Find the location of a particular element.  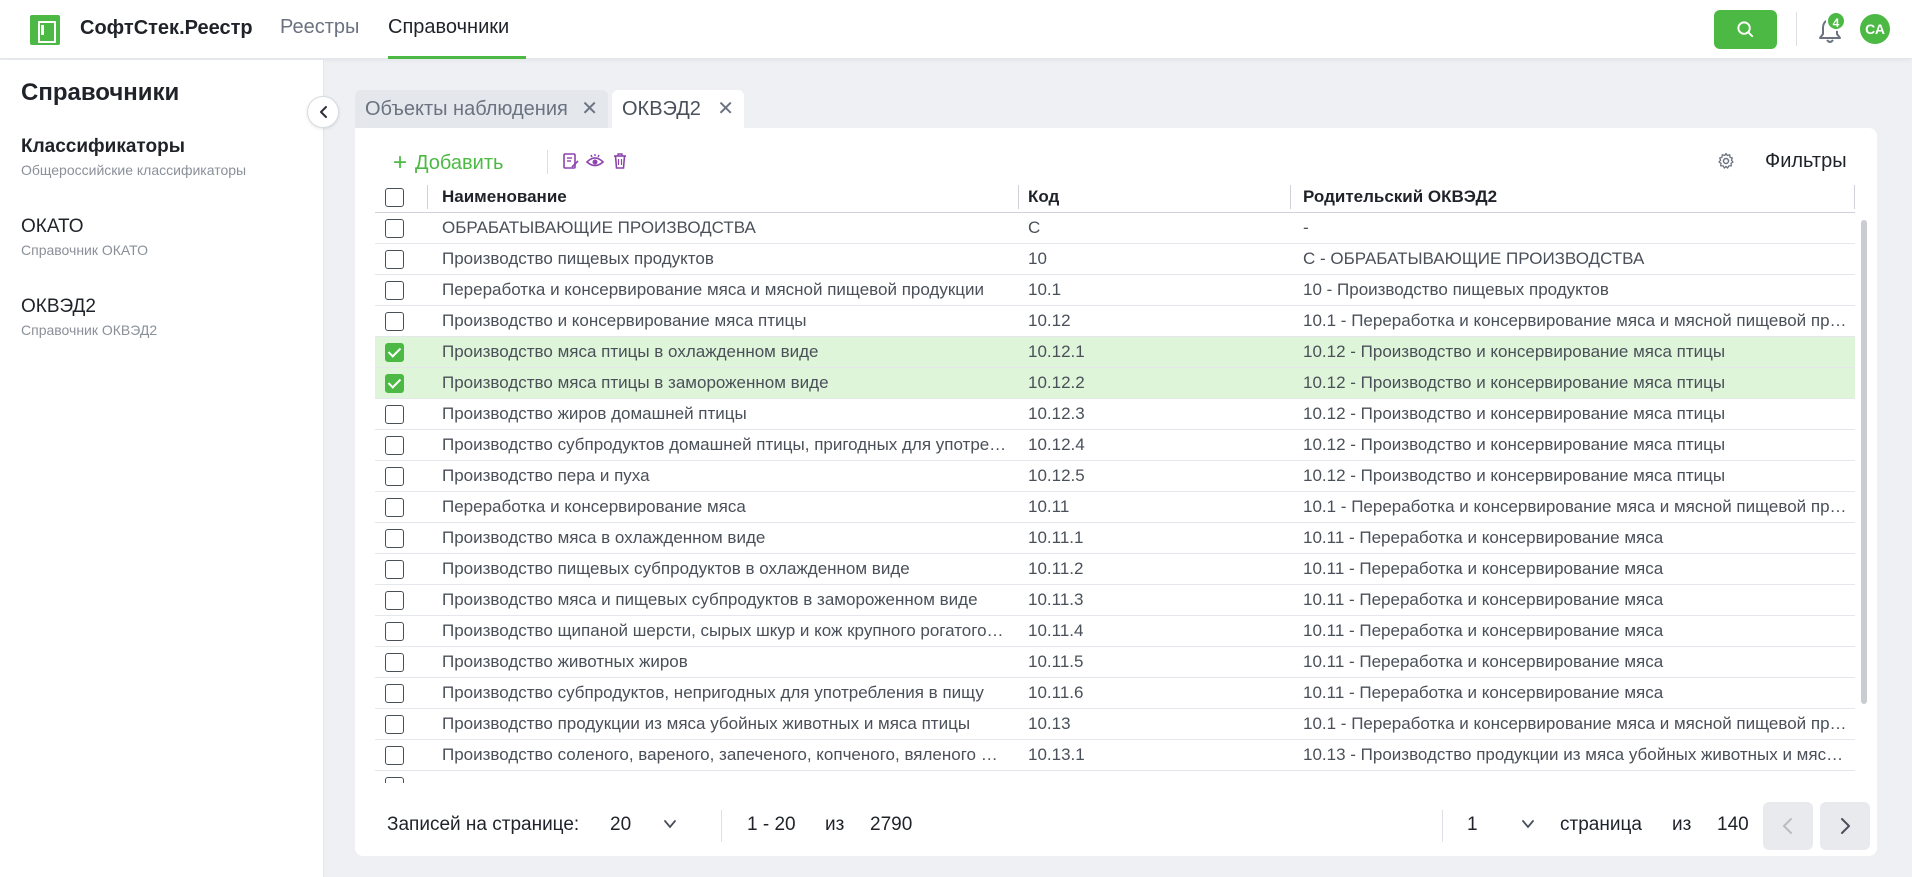

nav-references: Справочники is located at coordinates (457, 37).